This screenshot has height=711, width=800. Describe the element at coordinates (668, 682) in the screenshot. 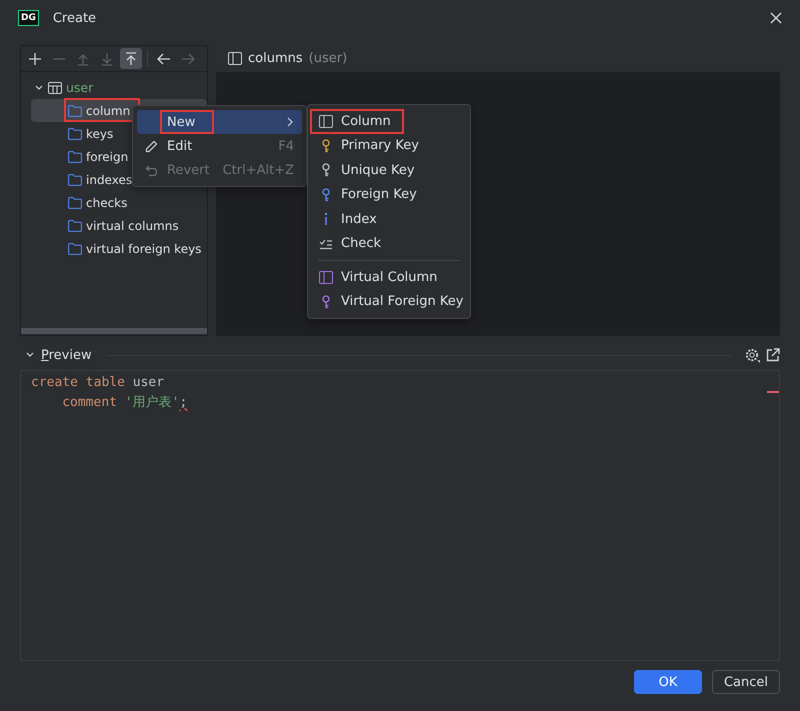

I see `ok-button: OK` at that location.